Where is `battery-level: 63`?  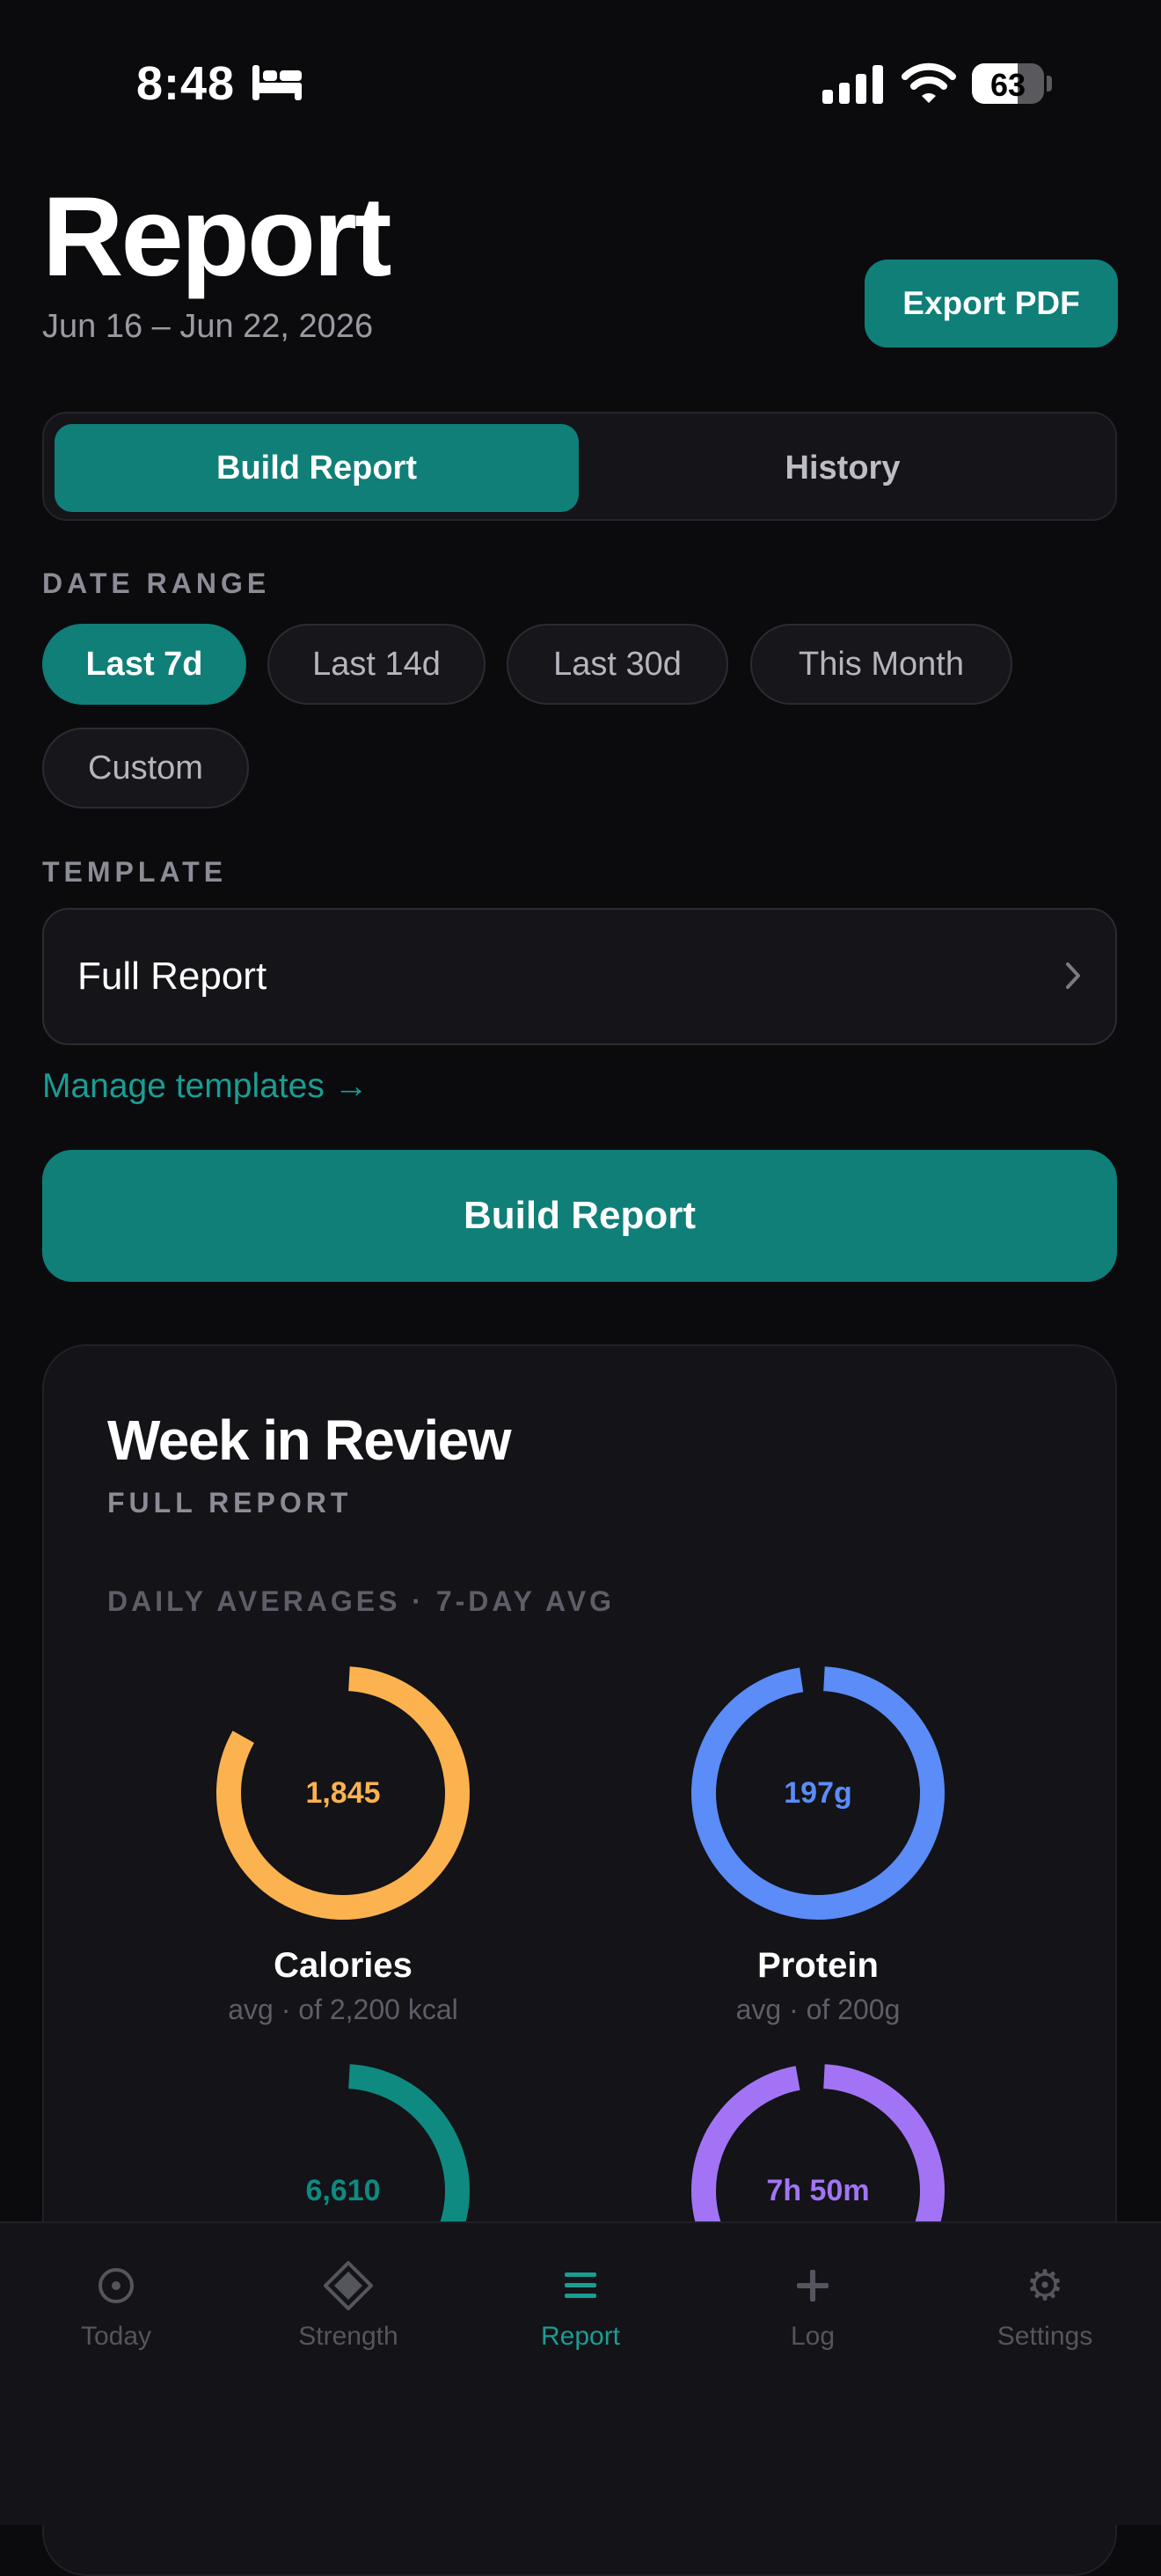
battery-level: 63 is located at coordinates (1007, 85).